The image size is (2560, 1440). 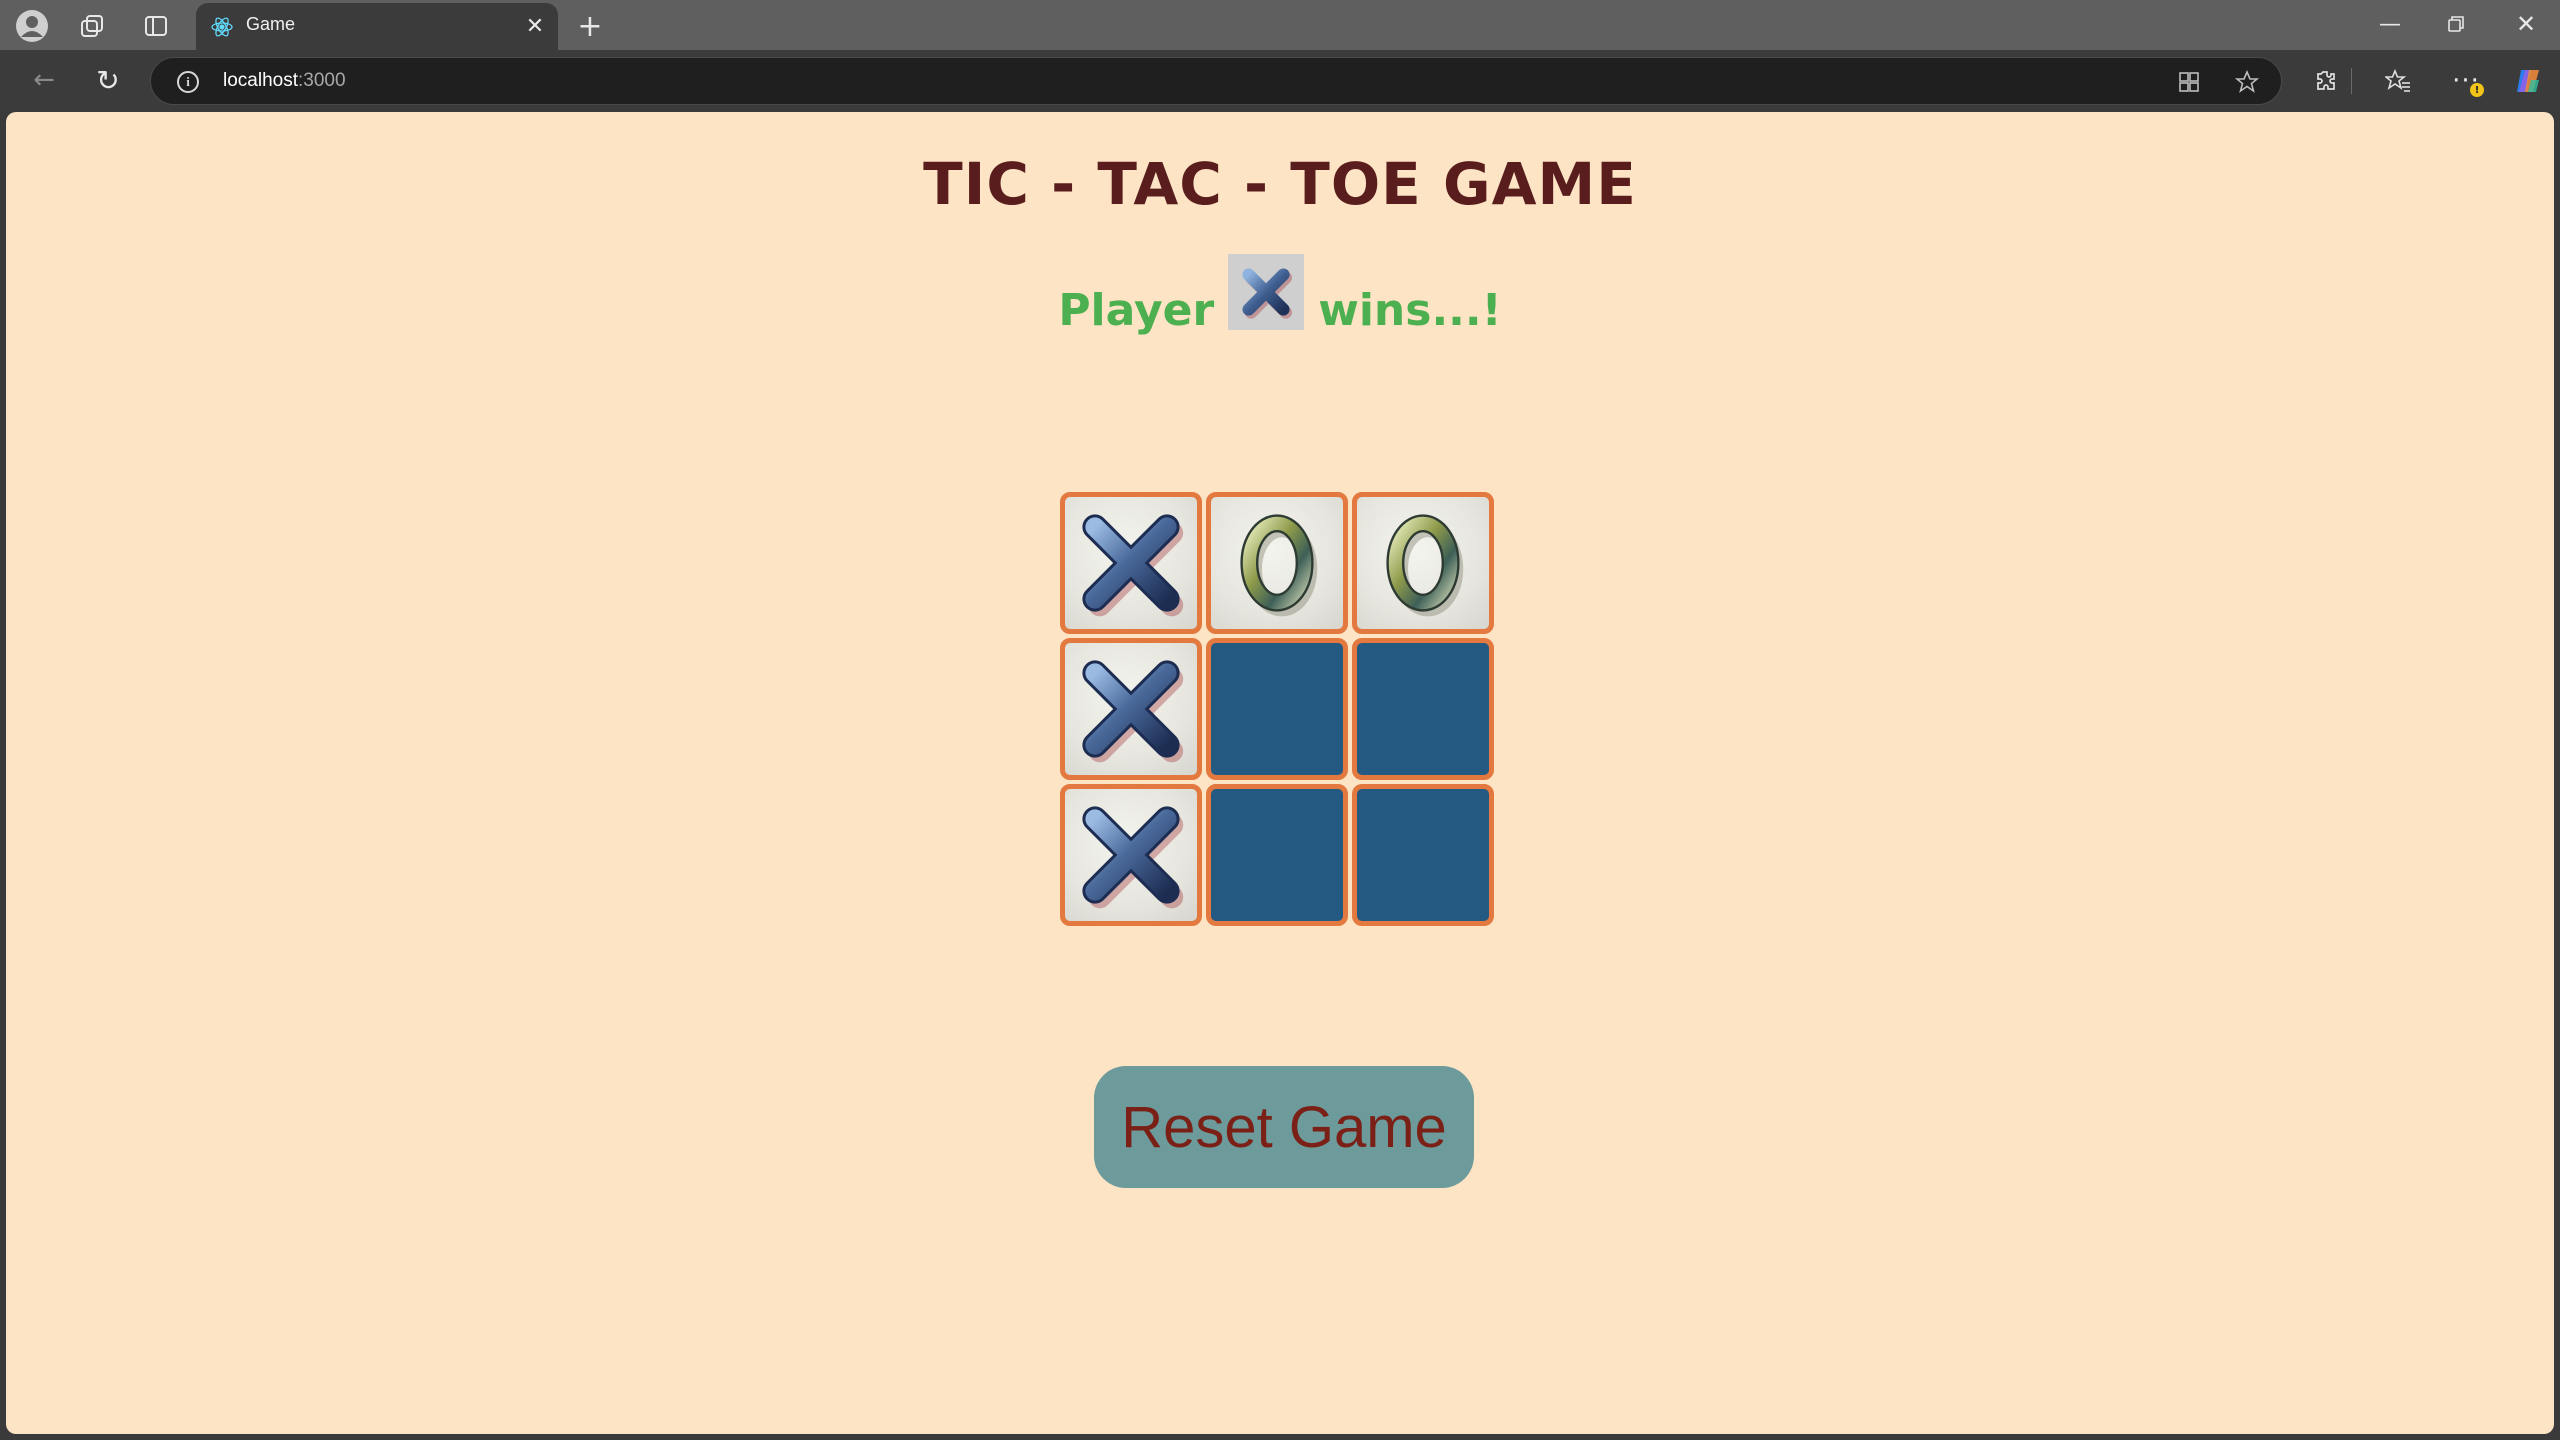 I want to click on game-board, so click(x=1281, y=713).